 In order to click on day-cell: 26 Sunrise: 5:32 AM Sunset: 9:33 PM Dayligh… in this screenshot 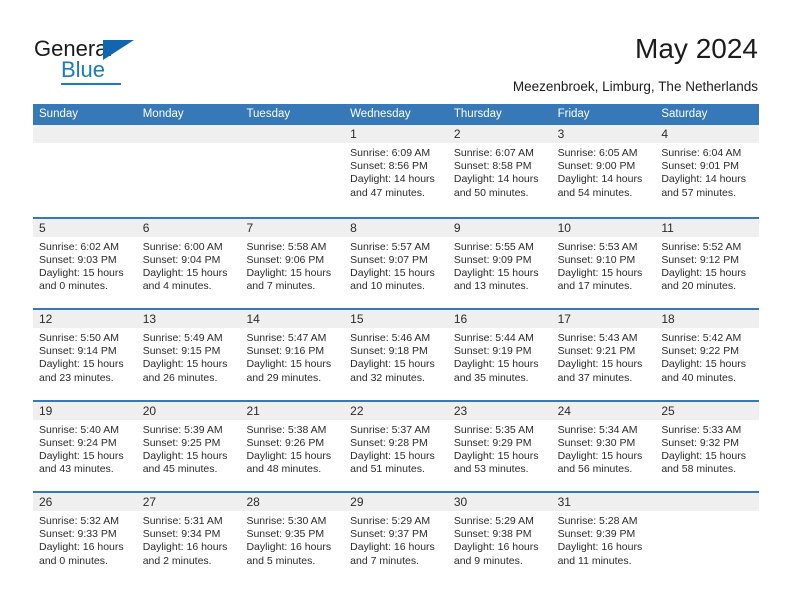, I will do `click(85, 538)`.